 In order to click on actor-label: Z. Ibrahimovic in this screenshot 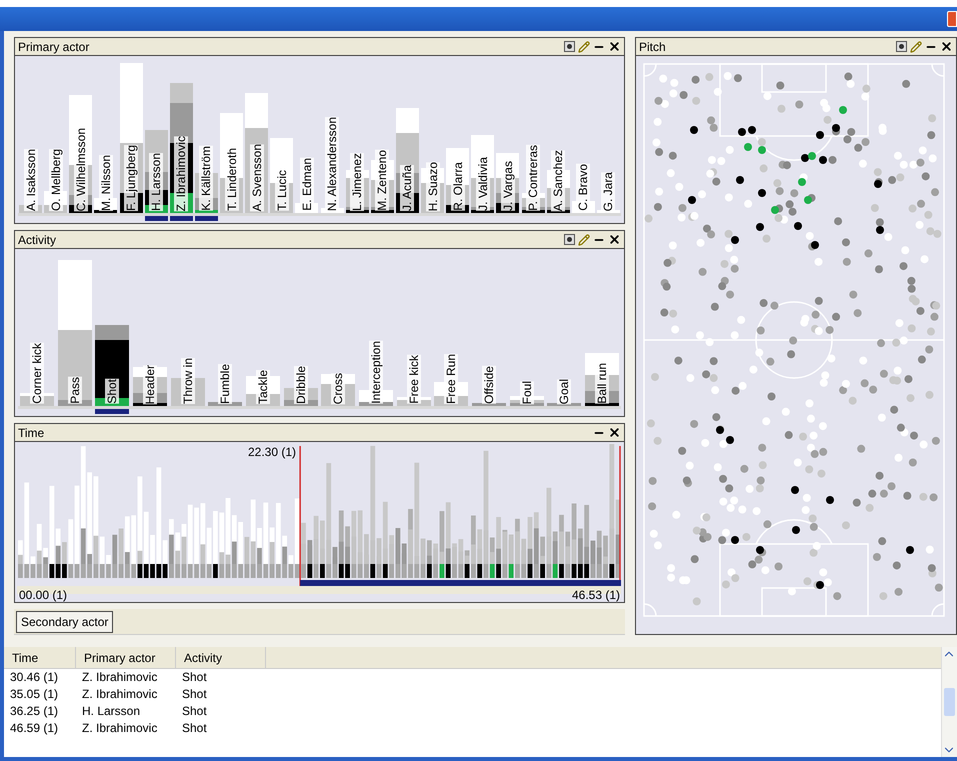, I will do `click(181, 173)`.